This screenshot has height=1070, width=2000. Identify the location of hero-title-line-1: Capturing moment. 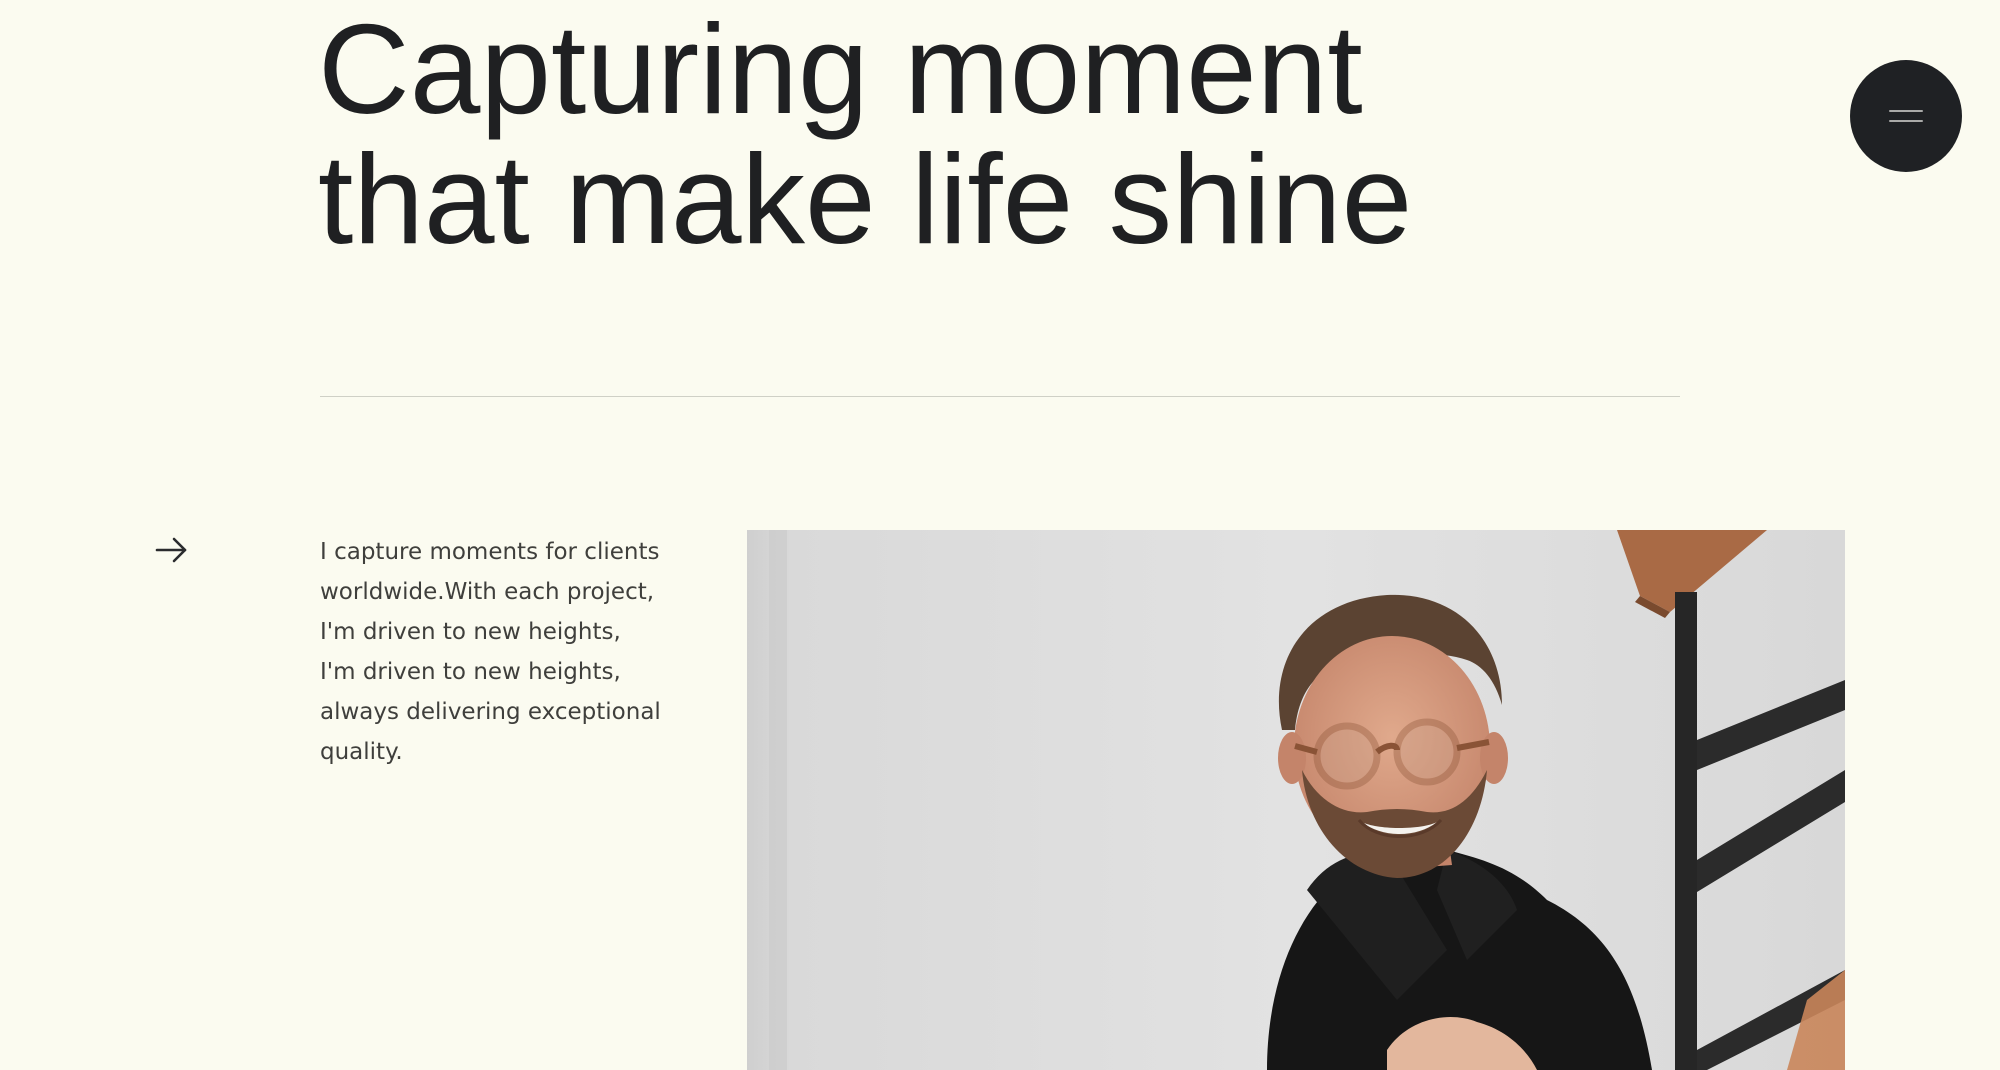
(840, 70).